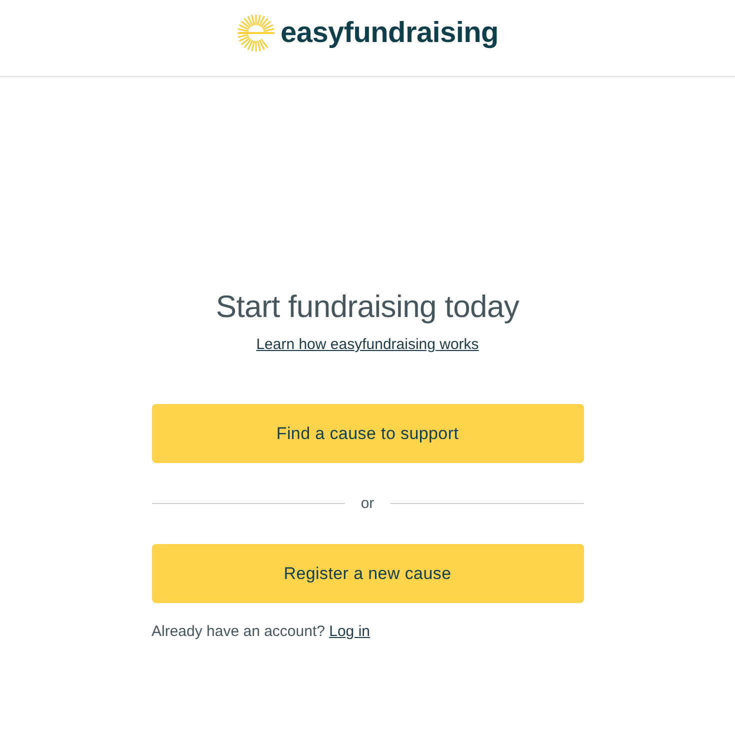 This screenshot has width=735, height=735. Describe the element at coordinates (389, 33) in the screenshot. I see `logo-wordmark: easyfundraising` at that location.